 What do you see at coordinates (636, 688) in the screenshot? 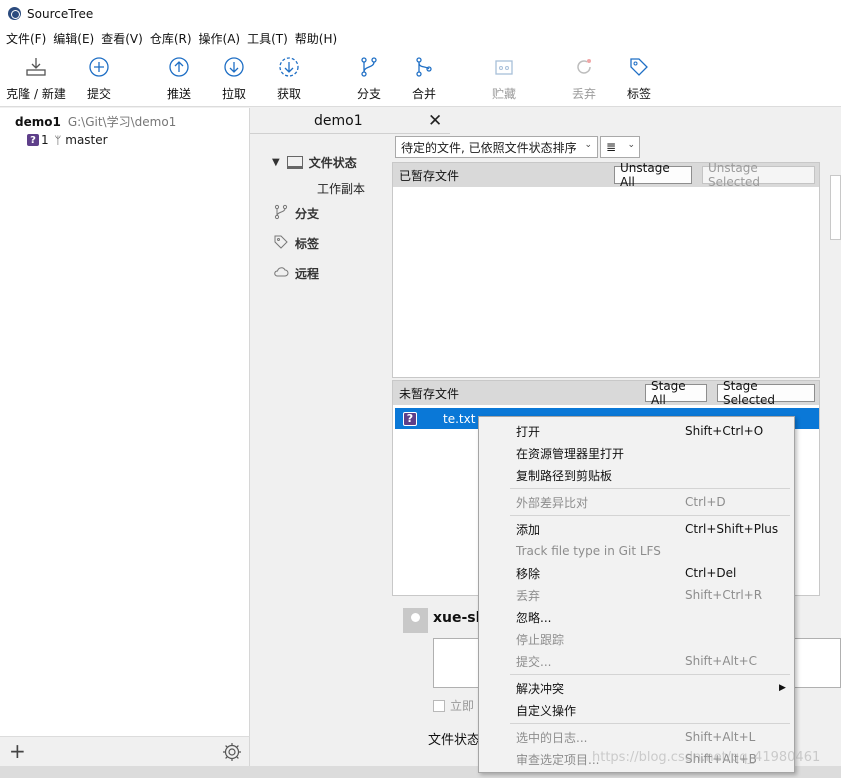
I see `menu-resolve-conflicts: 解决冲突 ▶` at bounding box center [636, 688].